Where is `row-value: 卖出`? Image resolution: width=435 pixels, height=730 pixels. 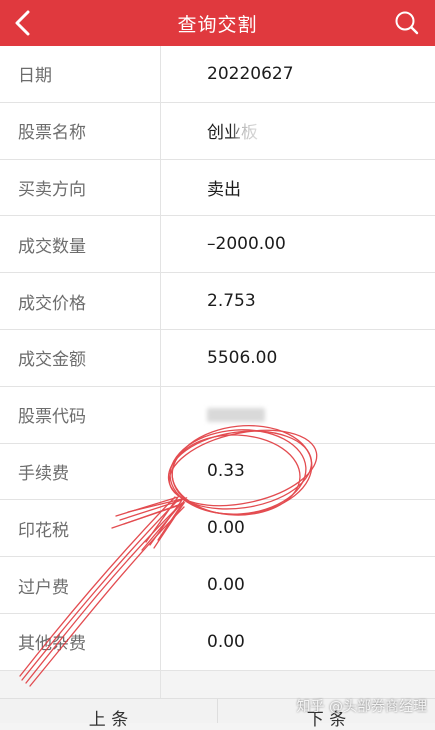
row-value: 卖出 is located at coordinates (224, 189).